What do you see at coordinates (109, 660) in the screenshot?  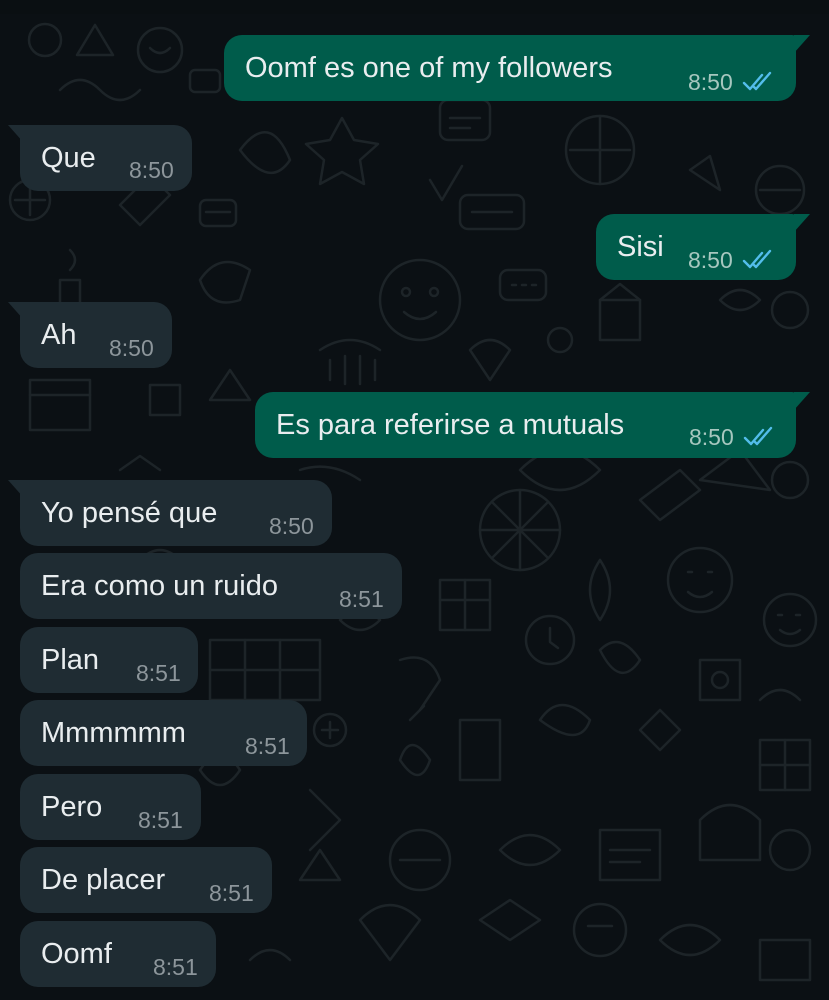 I see `incoming-message: Plan 8:51` at bounding box center [109, 660].